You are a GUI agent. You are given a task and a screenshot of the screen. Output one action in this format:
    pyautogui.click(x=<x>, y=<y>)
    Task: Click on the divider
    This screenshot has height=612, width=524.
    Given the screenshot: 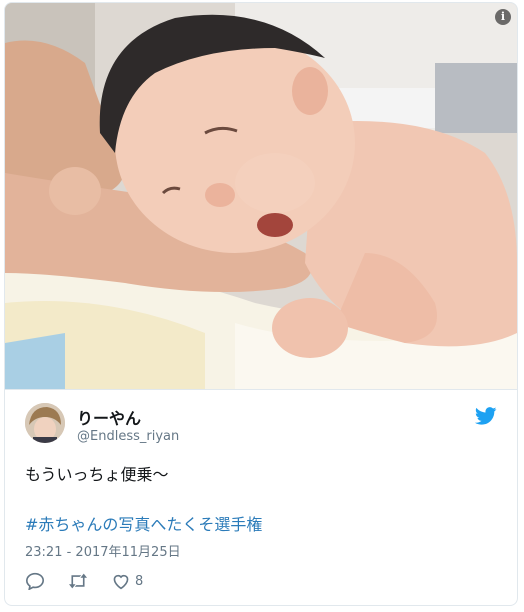 What is the action you would take?
    pyautogui.click(x=261, y=389)
    